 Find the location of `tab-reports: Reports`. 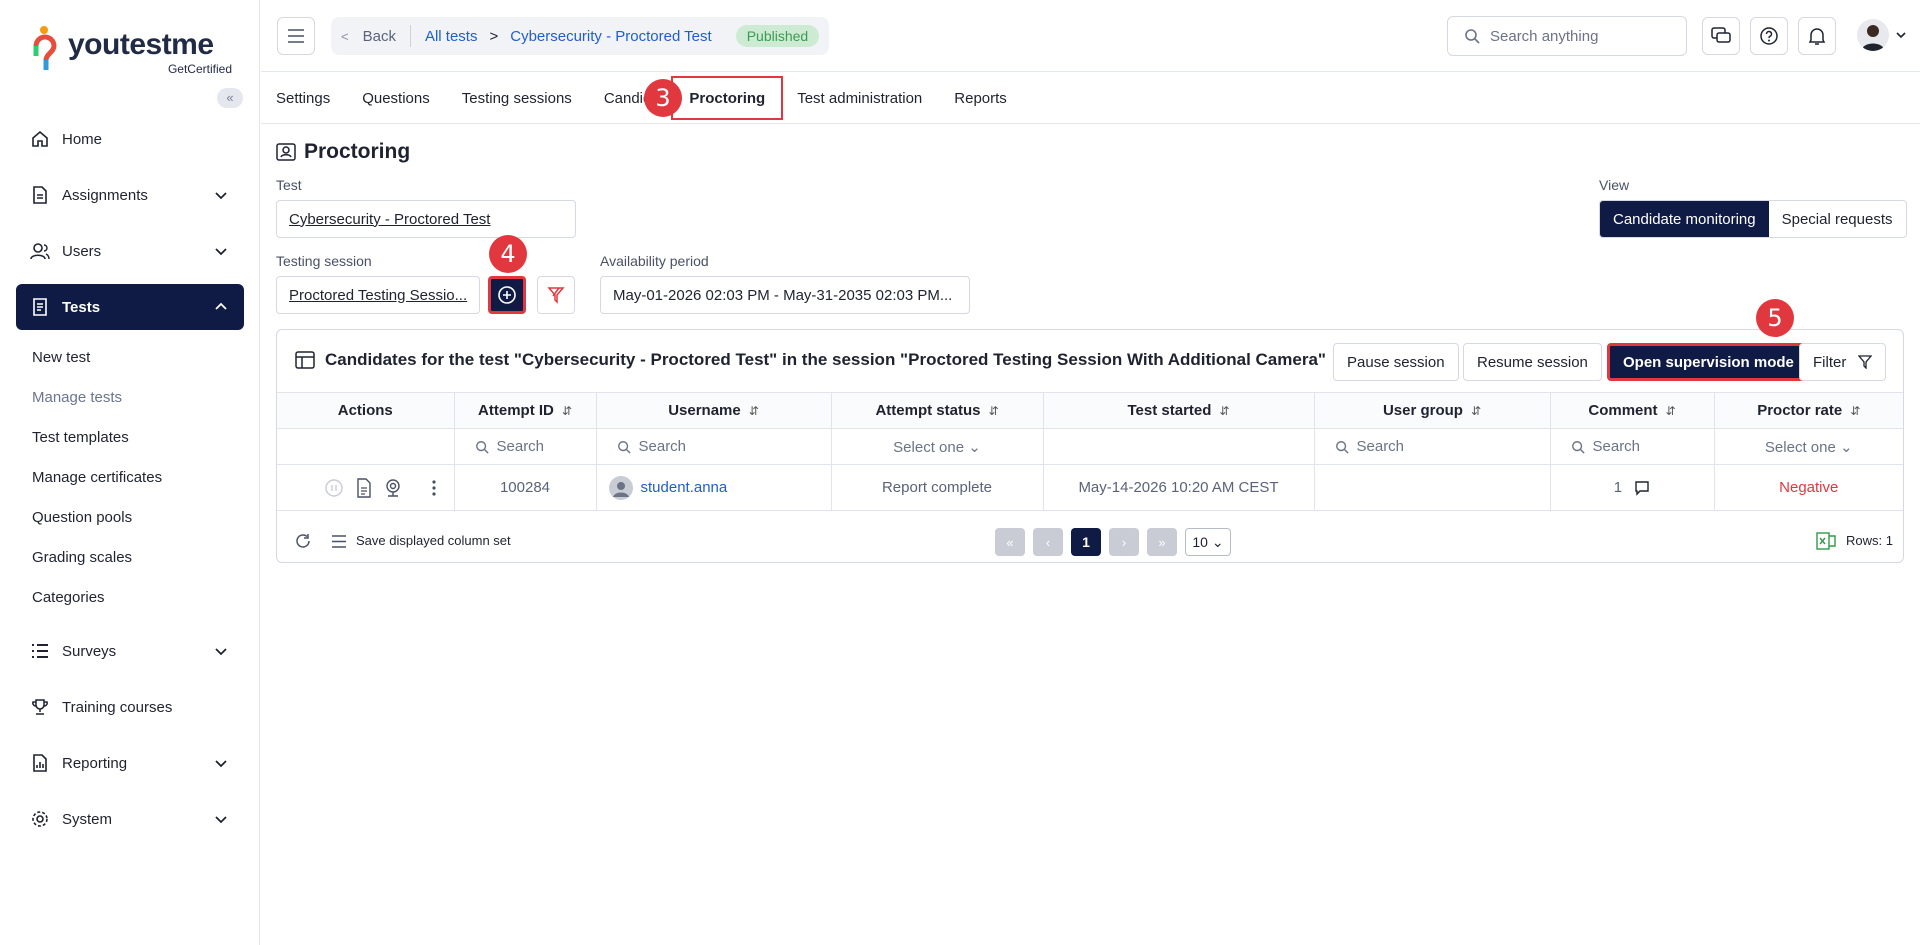

tab-reports: Reports is located at coordinates (980, 98).